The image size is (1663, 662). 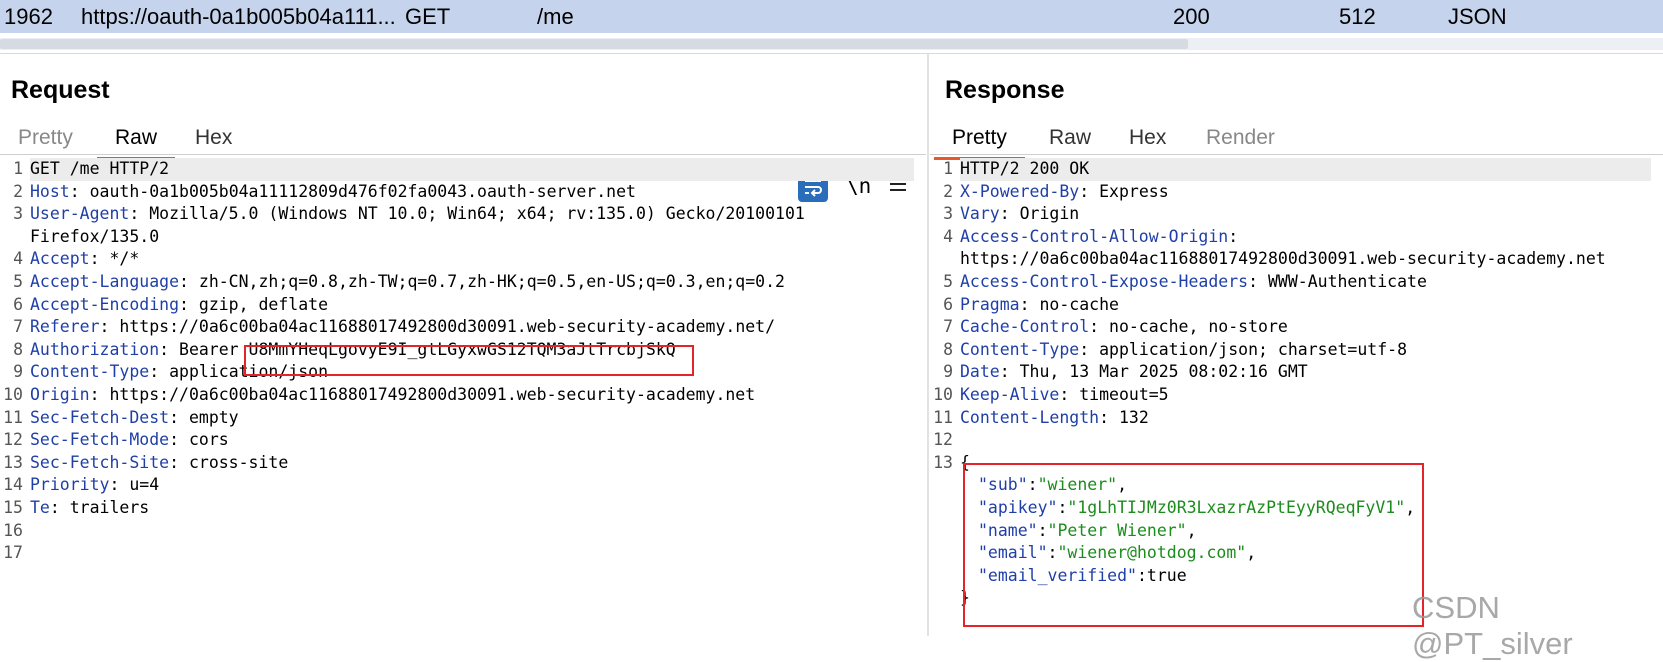 I want to click on scrollbar-thumb, so click(x=594, y=44).